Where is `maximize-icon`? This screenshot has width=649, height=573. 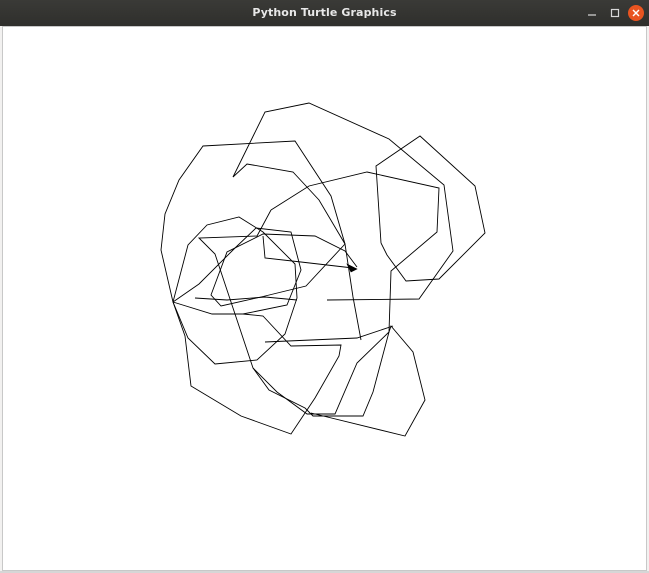
maximize-icon is located at coordinates (615, 13).